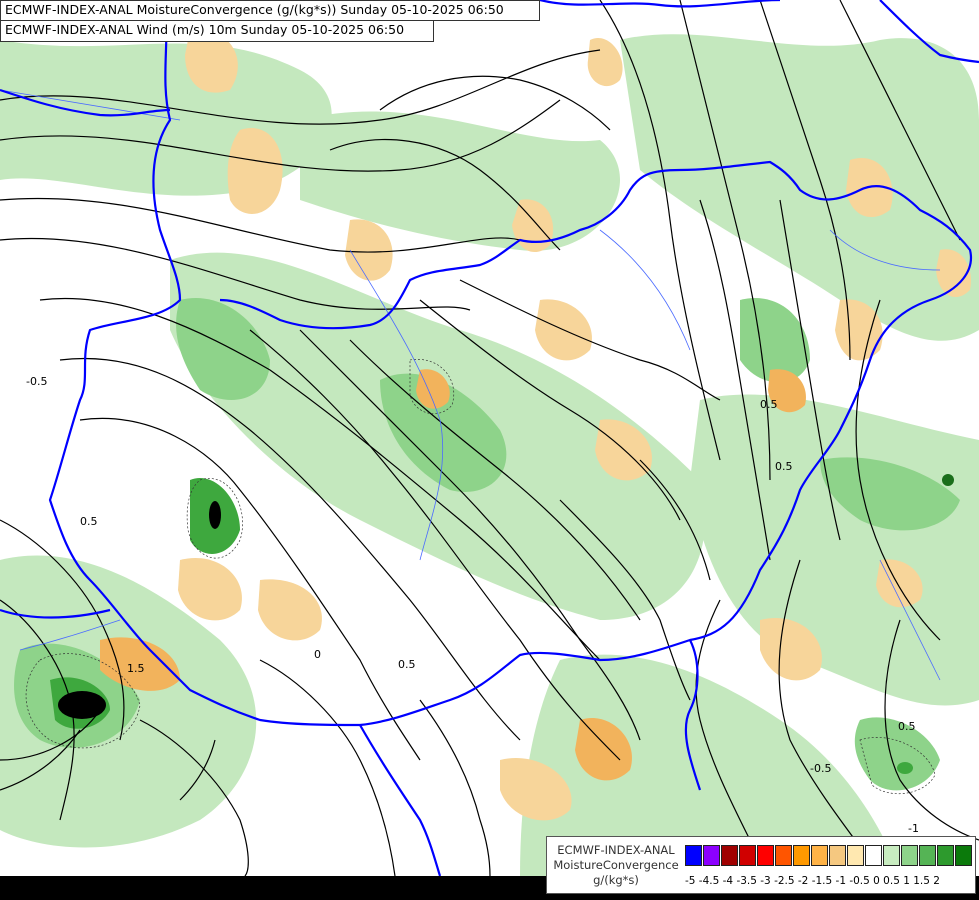  I want to click on contour-label-5: 0.5, so click(784, 466).